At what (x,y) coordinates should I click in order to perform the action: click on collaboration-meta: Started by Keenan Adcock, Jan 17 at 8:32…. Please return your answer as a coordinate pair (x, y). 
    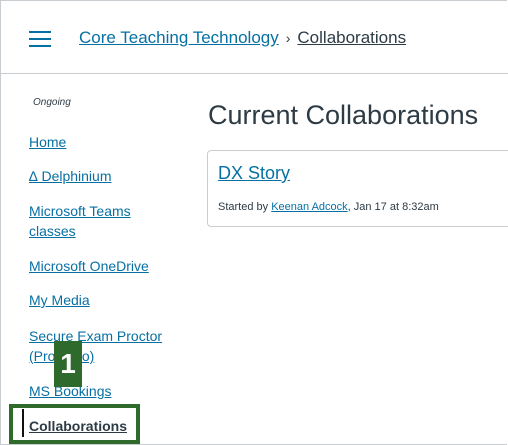
    Looking at the image, I should click on (328, 207).